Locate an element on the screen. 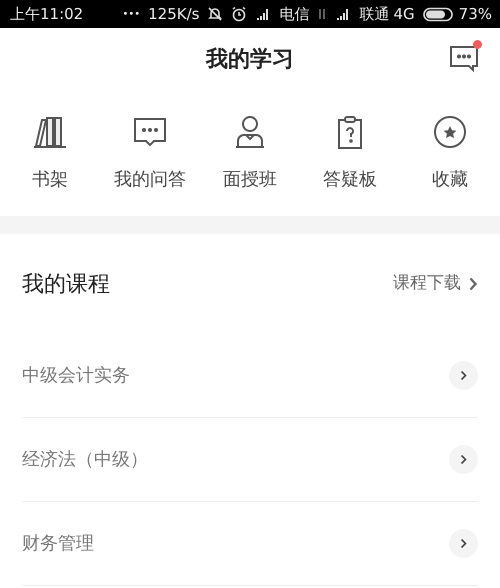  star-circle-icon is located at coordinates (450, 132).